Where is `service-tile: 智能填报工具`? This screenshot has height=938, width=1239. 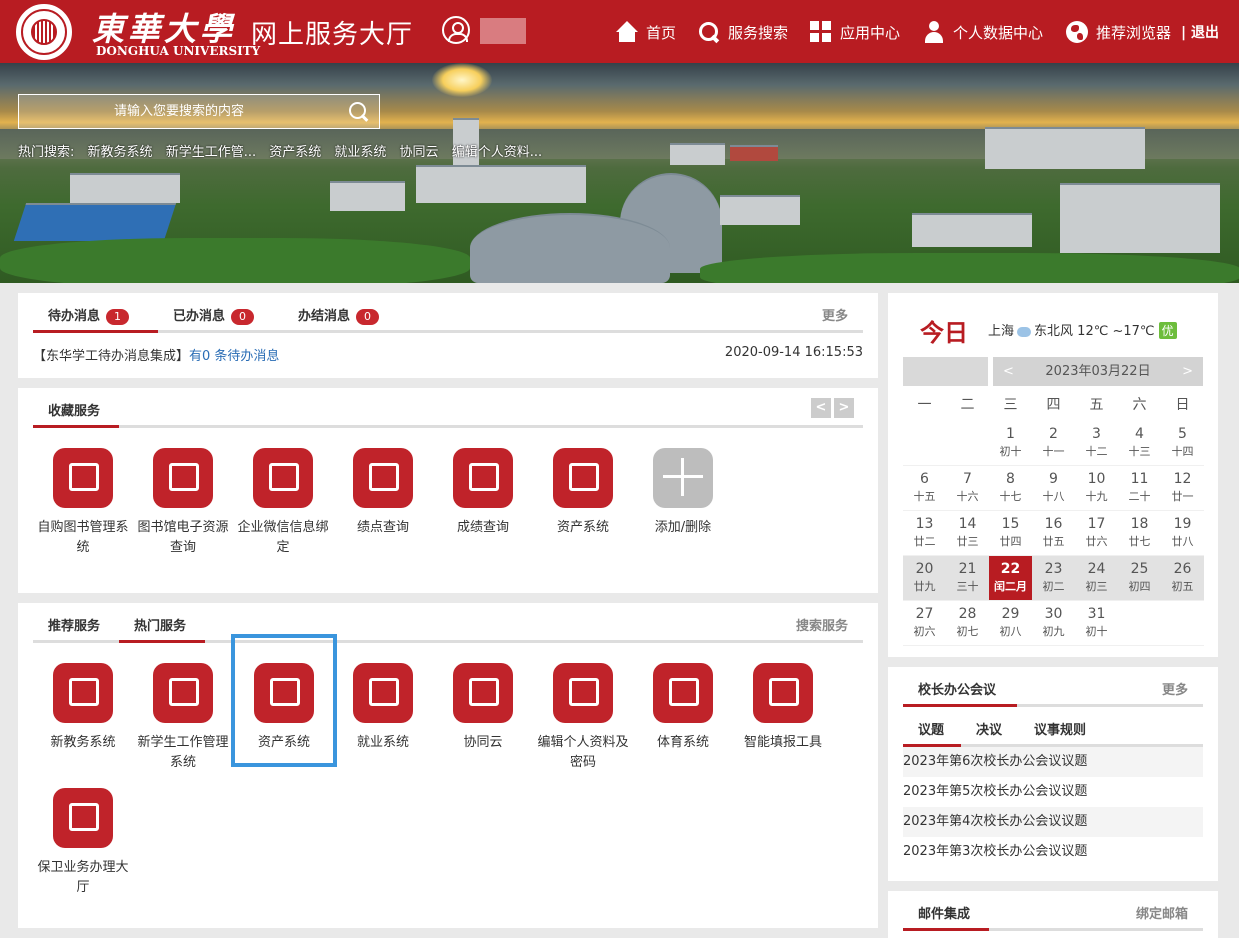 service-tile: 智能填报工具 is located at coordinates (783, 708).